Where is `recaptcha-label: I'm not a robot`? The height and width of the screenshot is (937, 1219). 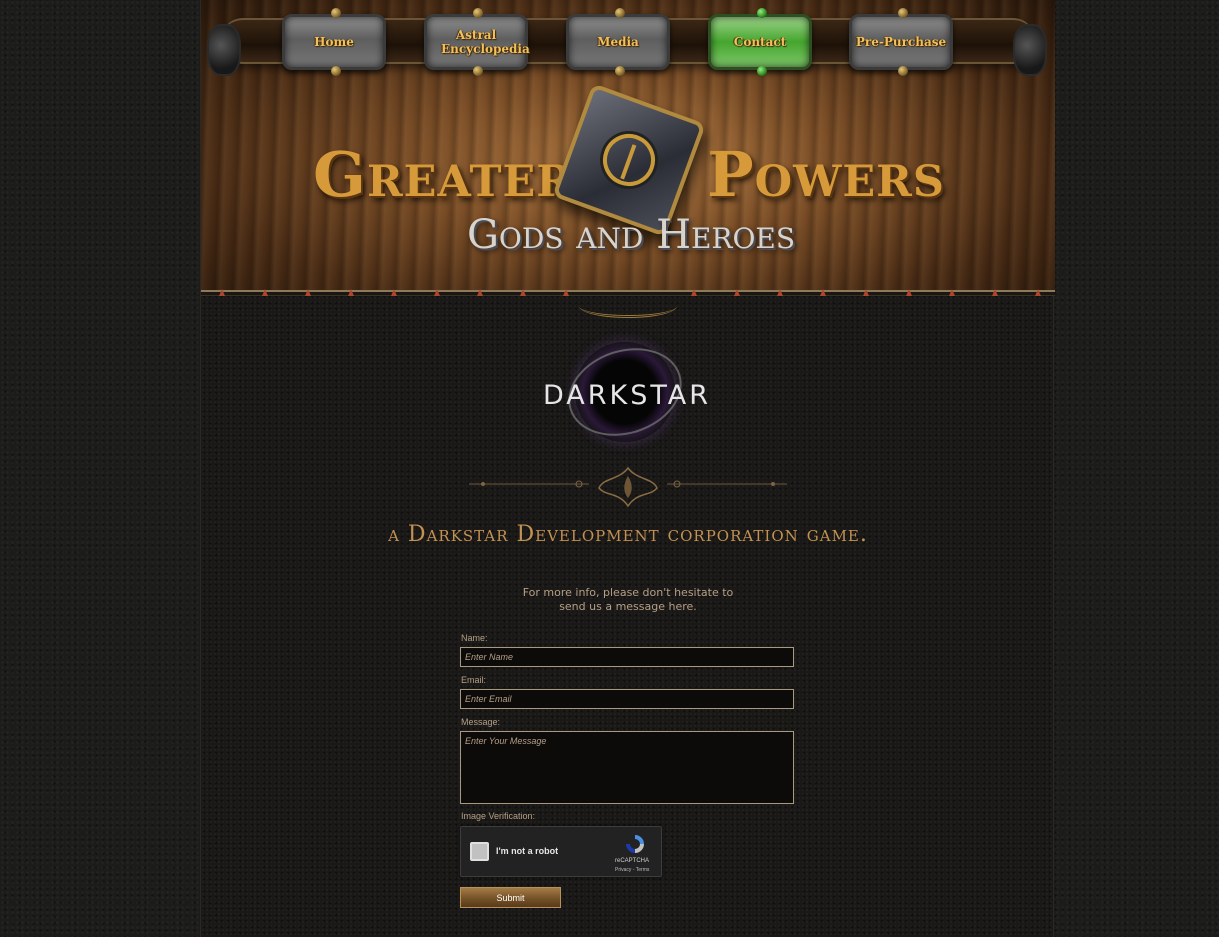 recaptcha-label: I'm not a robot is located at coordinates (527, 851).